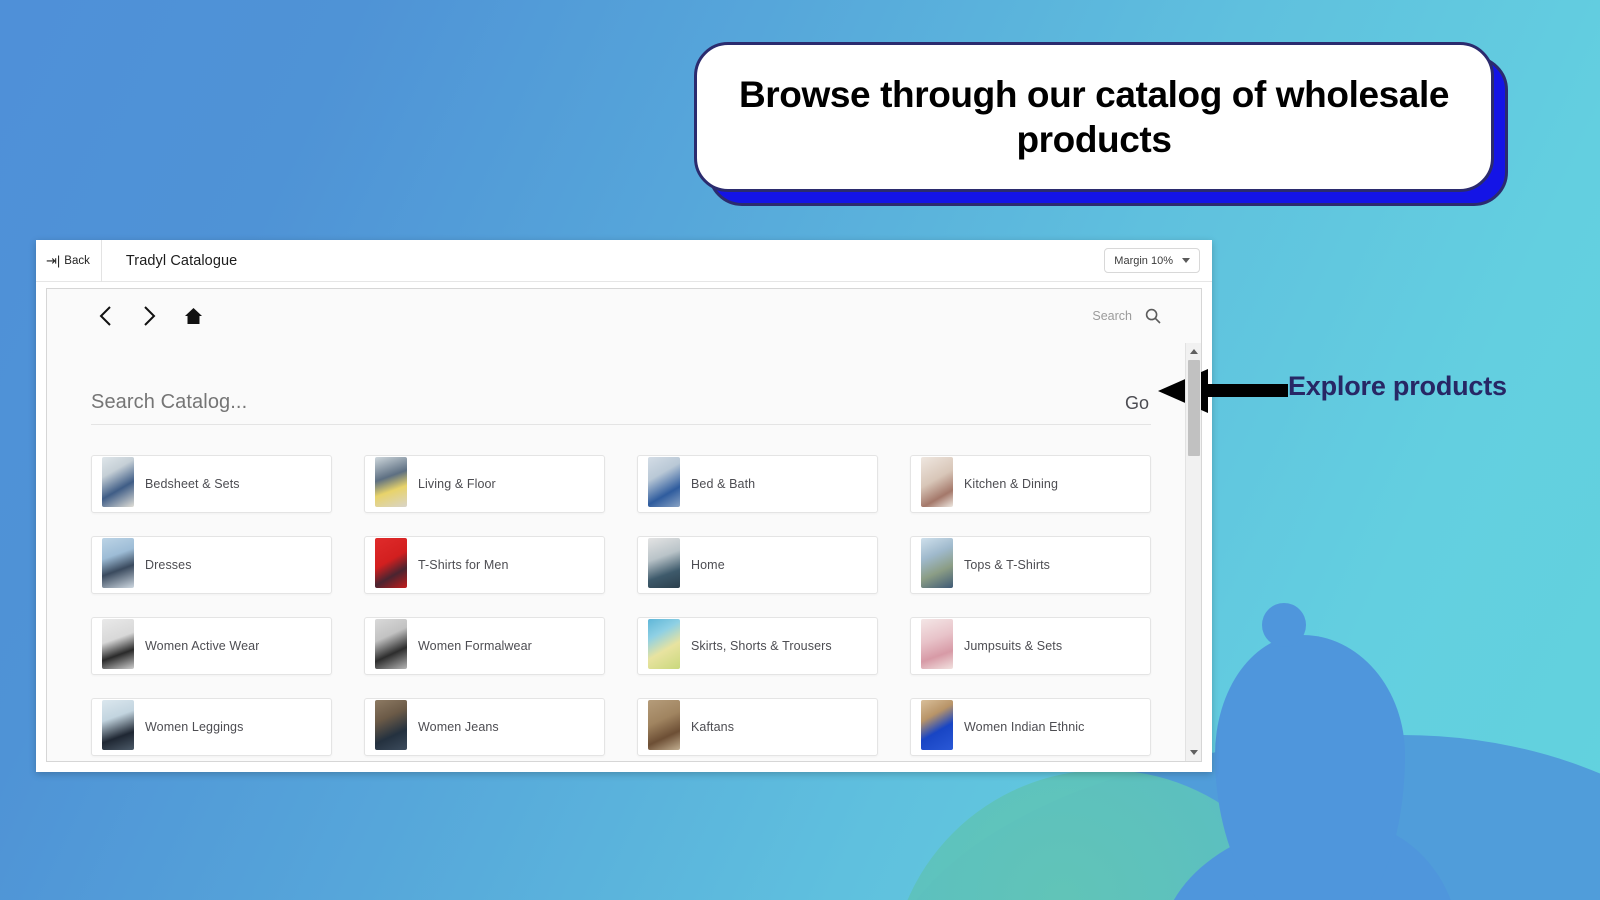  Describe the element at coordinates (1112, 316) in the screenshot. I see `browser-search-placeholder: Search` at that location.